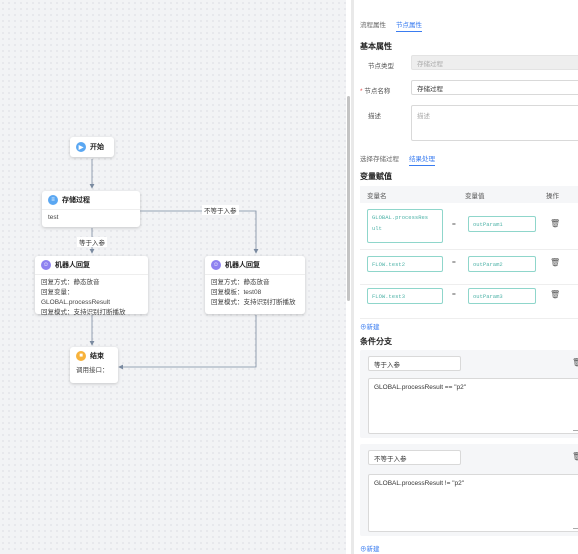 The width and height of the screenshot is (578, 554). I want to click on end-node: ■ 结束 调用接口：, so click(94, 365).